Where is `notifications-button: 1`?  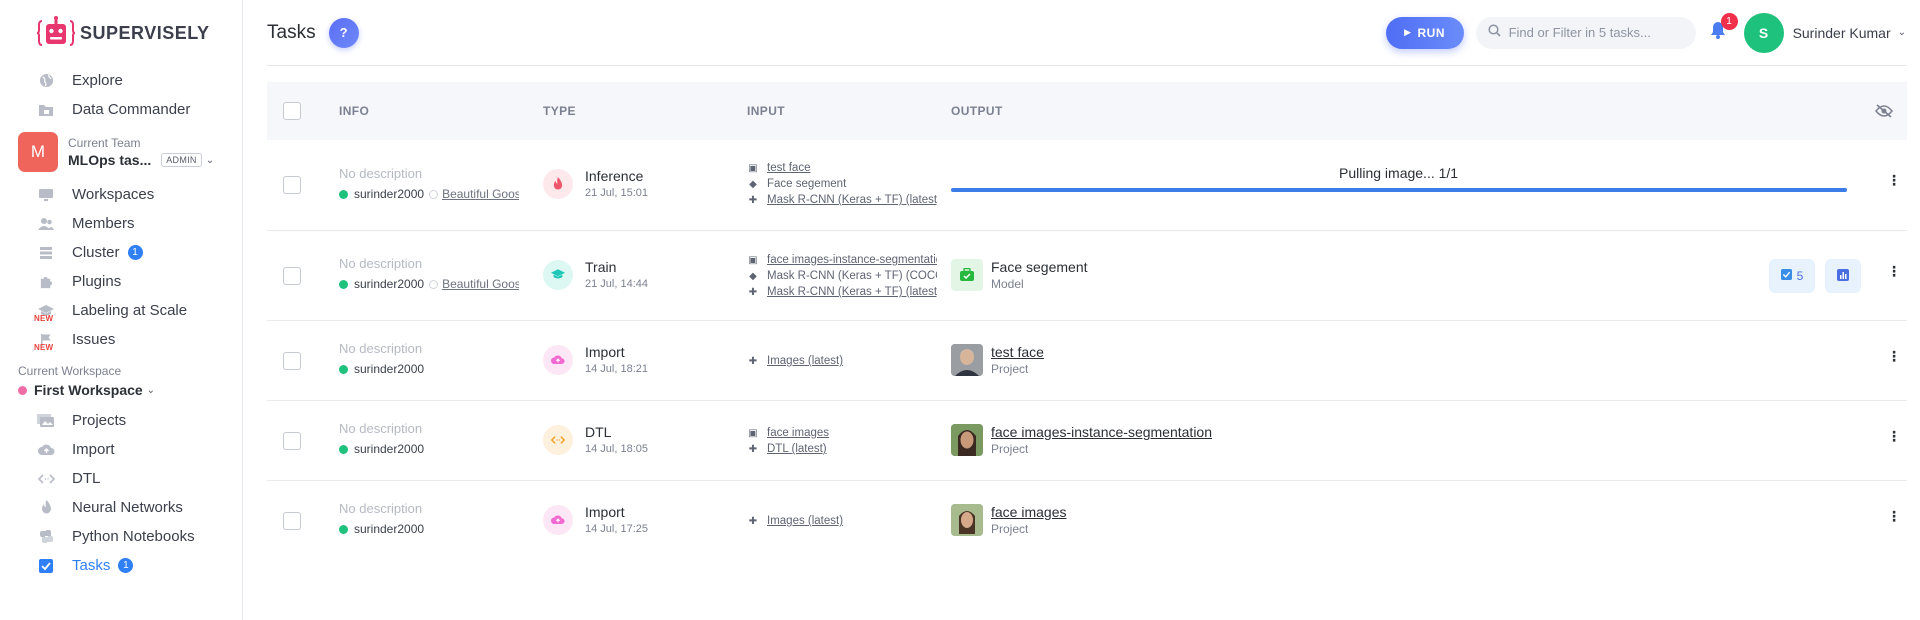
notifications-button: 1 is located at coordinates (1722, 28).